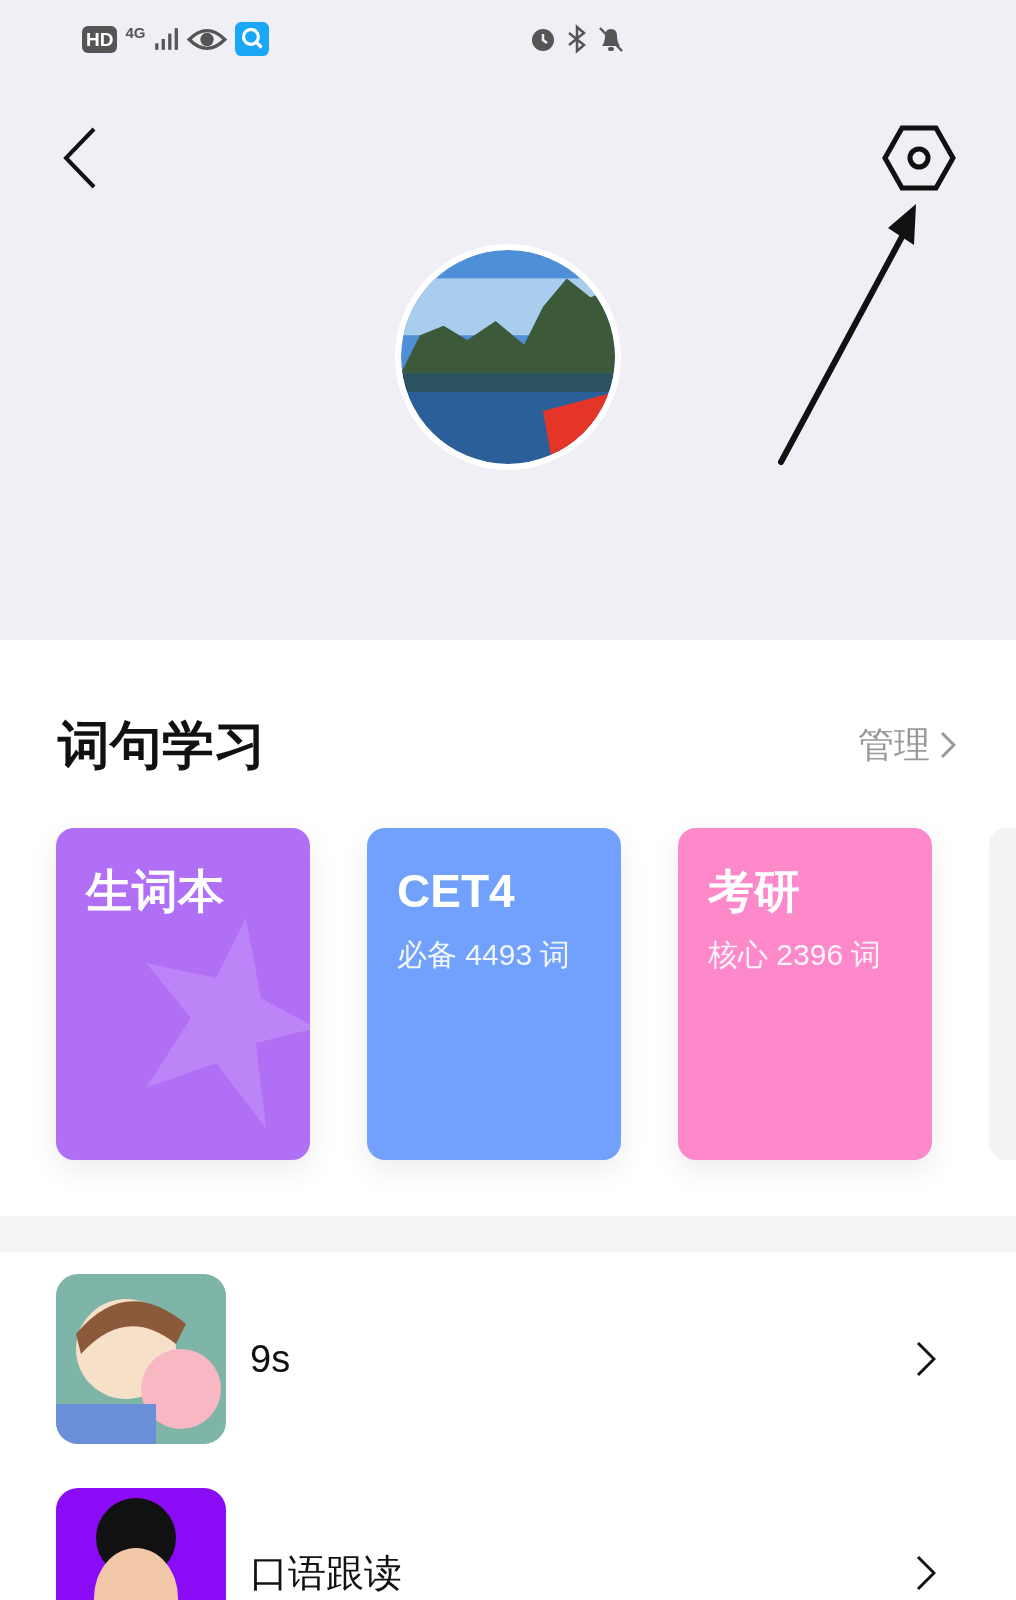  I want to click on search-icon, so click(252, 39).